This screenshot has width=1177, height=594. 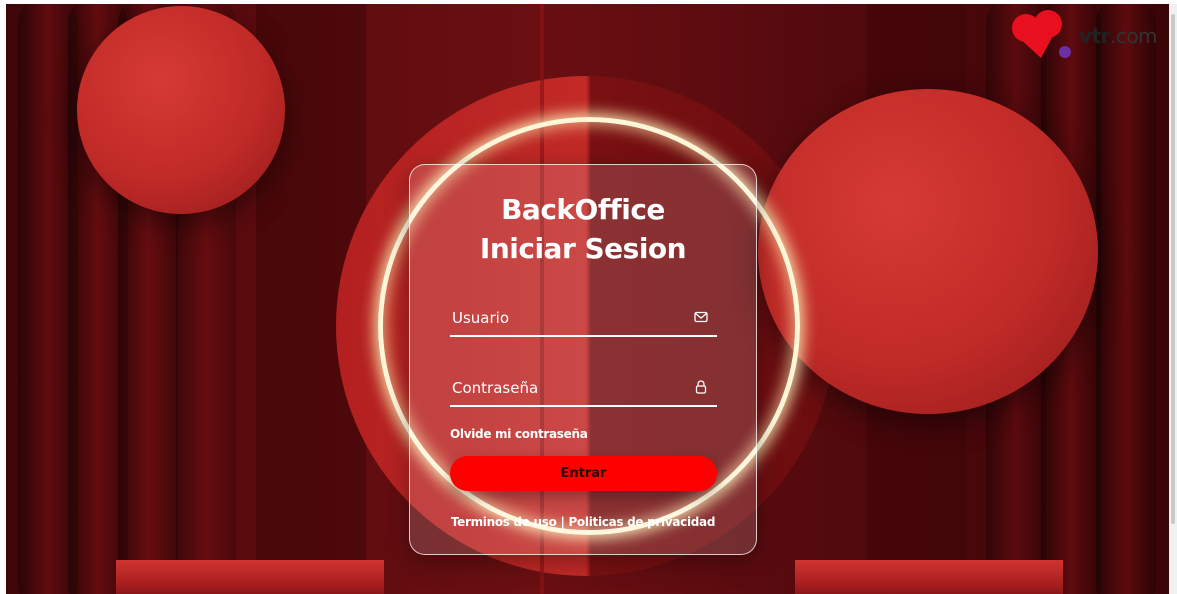 I want to click on background-pedestal-left, so click(x=250, y=577).